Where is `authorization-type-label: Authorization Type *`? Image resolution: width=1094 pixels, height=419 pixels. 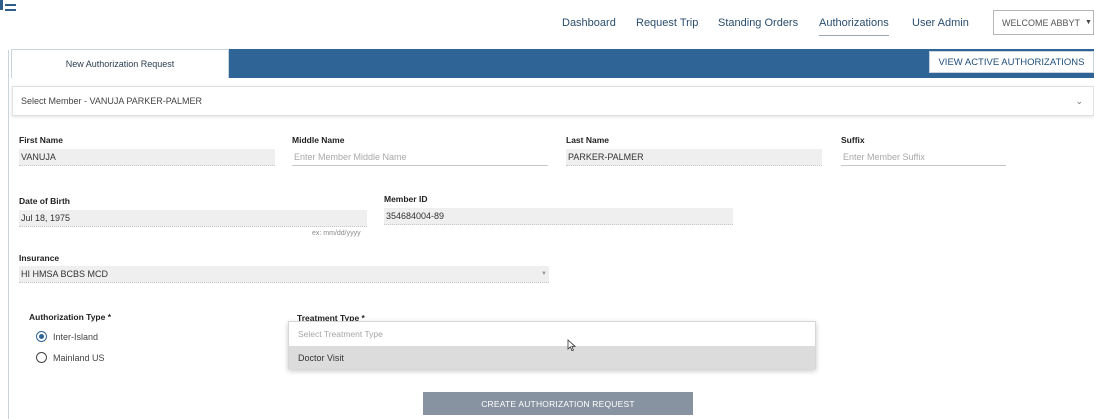
authorization-type-label: Authorization Type * is located at coordinates (70, 317).